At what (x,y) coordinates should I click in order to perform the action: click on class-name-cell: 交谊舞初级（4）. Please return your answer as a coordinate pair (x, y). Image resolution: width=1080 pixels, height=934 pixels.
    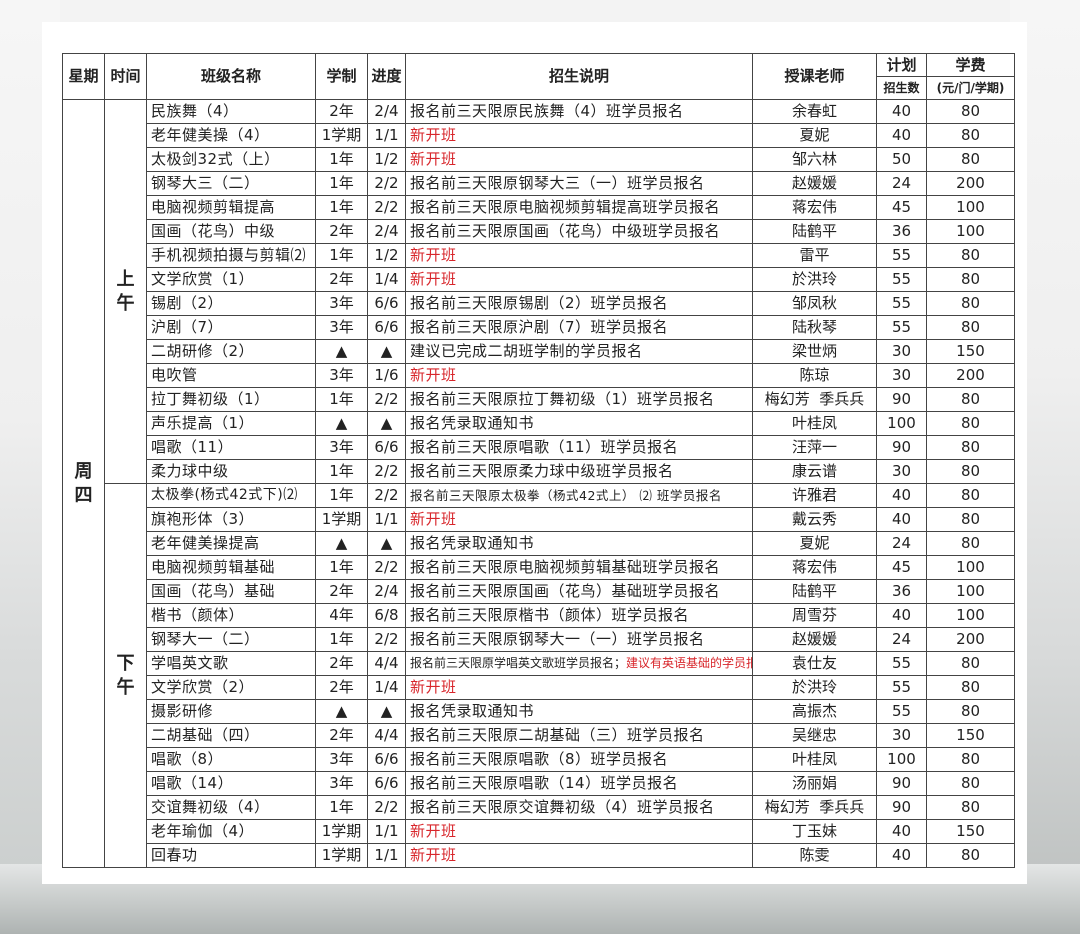
    Looking at the image, I should click on (231, 807).